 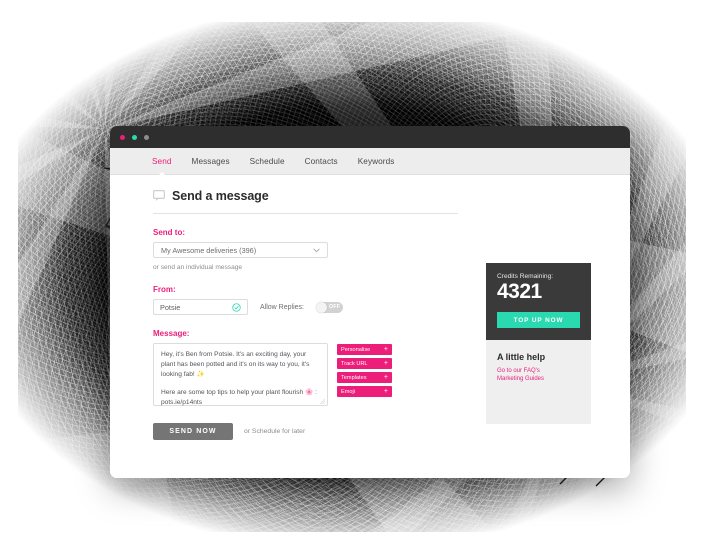 I want to click on send-now-button: SEND NOW, so click(x=193, y=431).